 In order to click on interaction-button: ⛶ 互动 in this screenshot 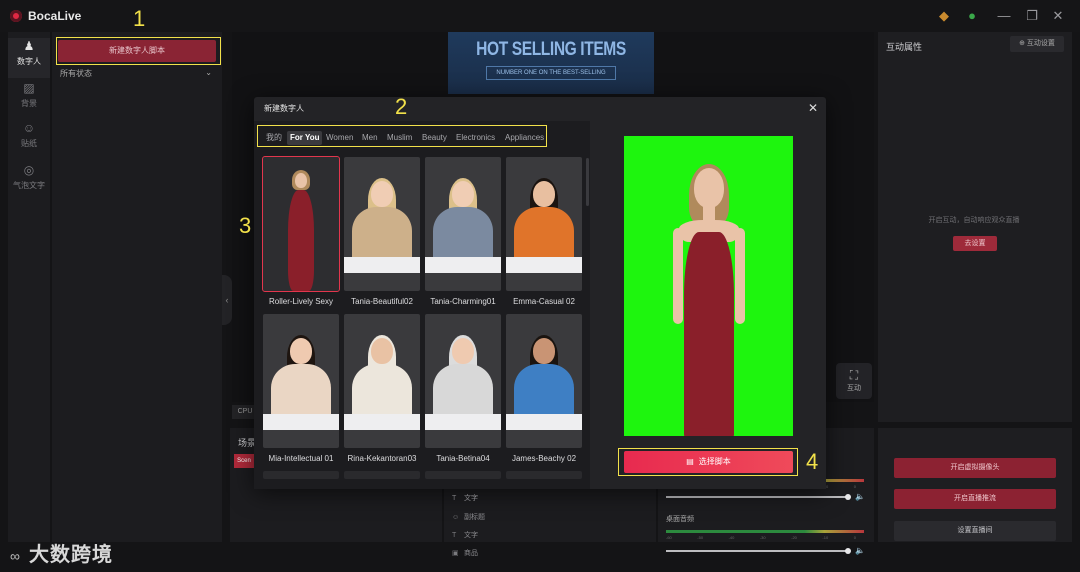, I will do `click(854, 381)`.